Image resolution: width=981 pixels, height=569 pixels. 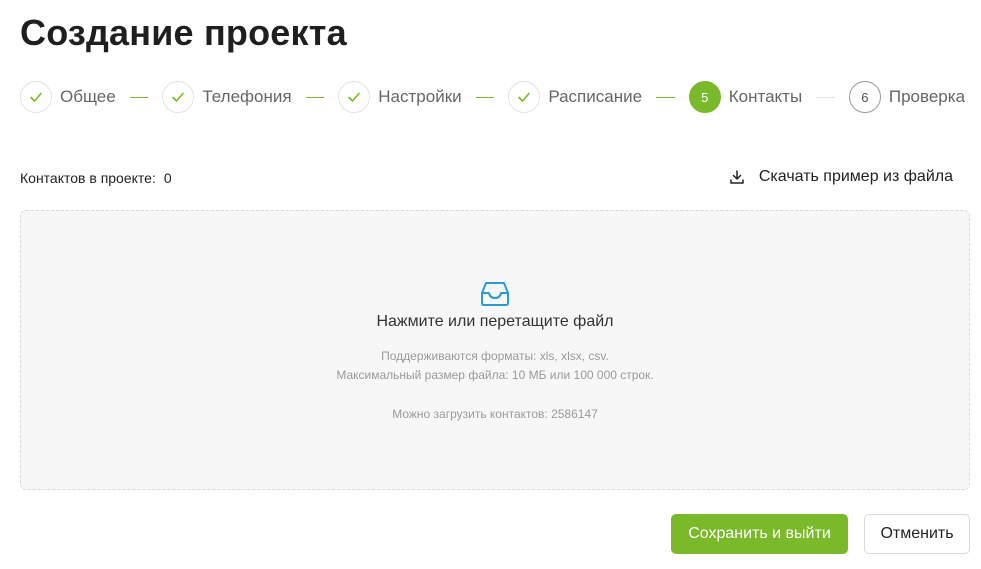 I want to click on contacts-count-label: Контактов в проекте:, so click(x=88, y=178).